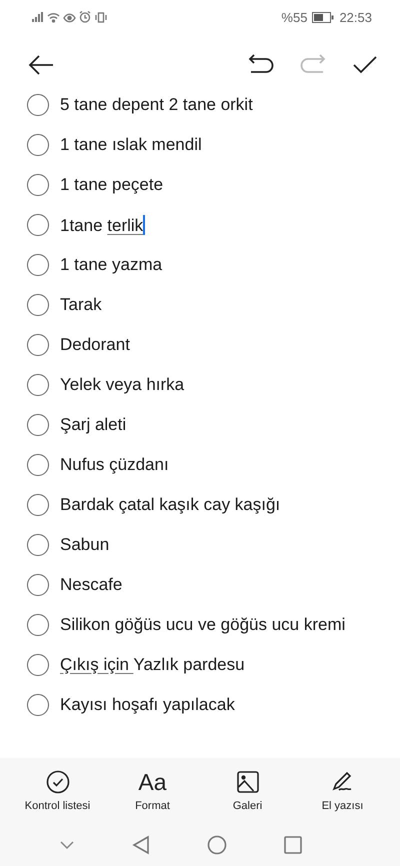 This screenshot has width=400, height=866. What do you see at coordinates (111, 265) in the screenshot?
I see `checklist-item-text: 1 tane yazma` at bounding box center [111, 265].